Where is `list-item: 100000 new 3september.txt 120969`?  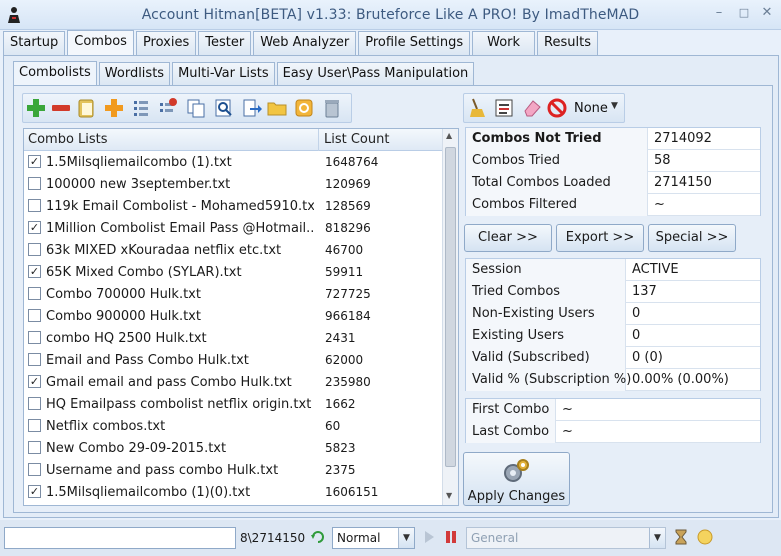
list-item: 100000 new 3september.txt 120969 is located at coordinates (233, 184).